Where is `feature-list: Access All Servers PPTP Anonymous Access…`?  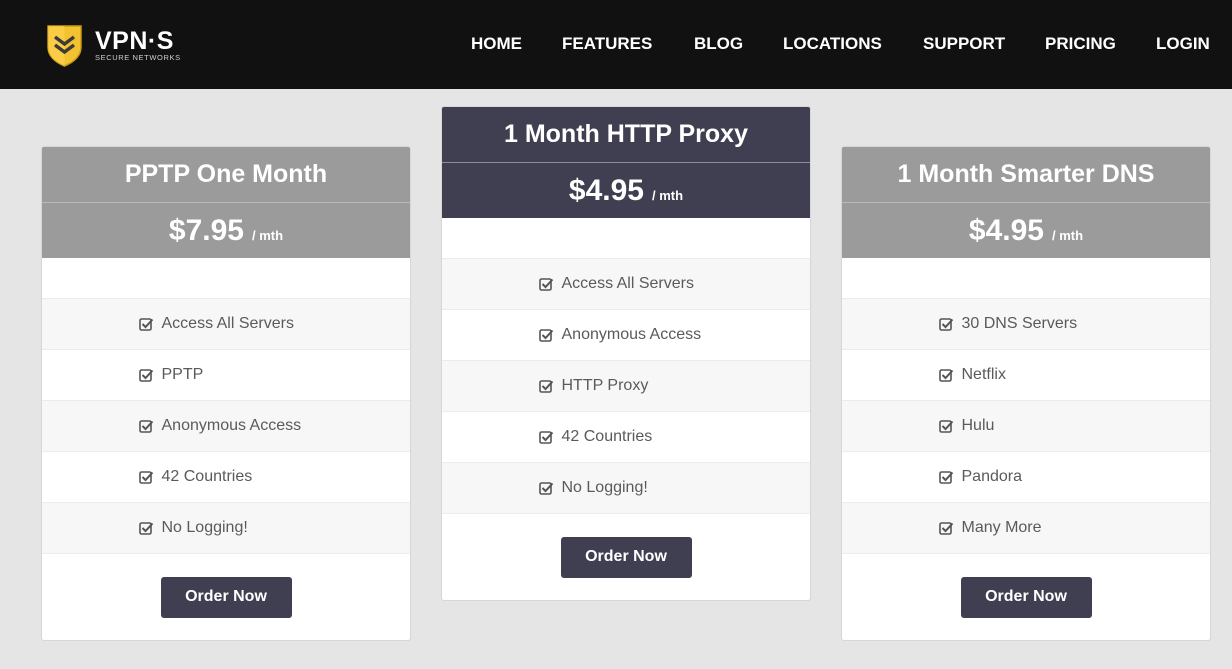
feature-list: Access All Servers PPTP Anonymous Access… is located at coordinates (226, 426).